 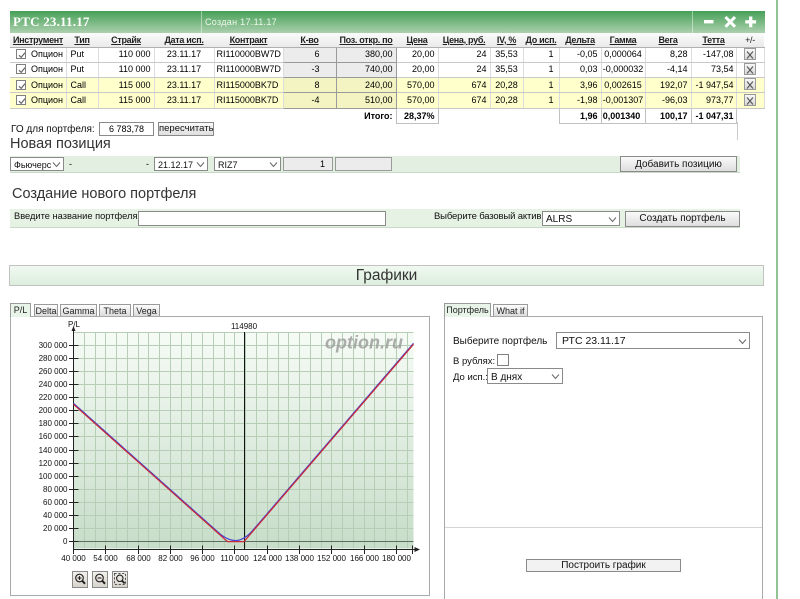 I want to click on svg-text: 96 000, so click(x=202, y=558).